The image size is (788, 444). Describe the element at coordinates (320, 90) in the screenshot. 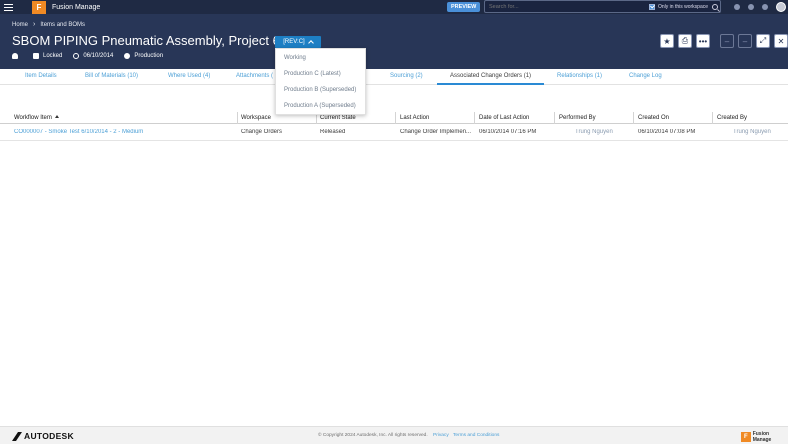

I see `revision-option-production-b: Production B (Superseded)` at that location.